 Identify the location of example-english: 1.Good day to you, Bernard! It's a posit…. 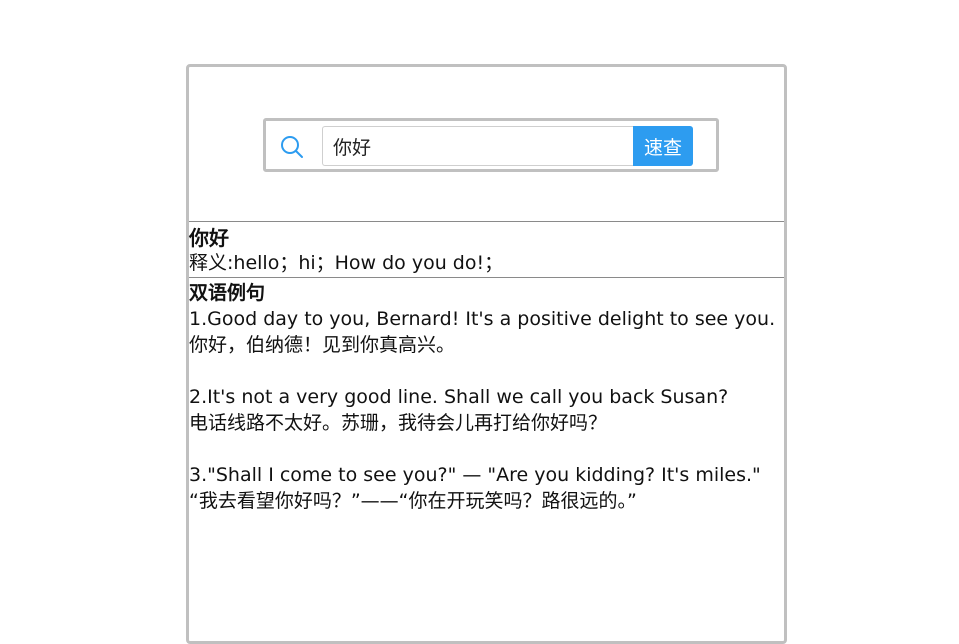
(482, 319).